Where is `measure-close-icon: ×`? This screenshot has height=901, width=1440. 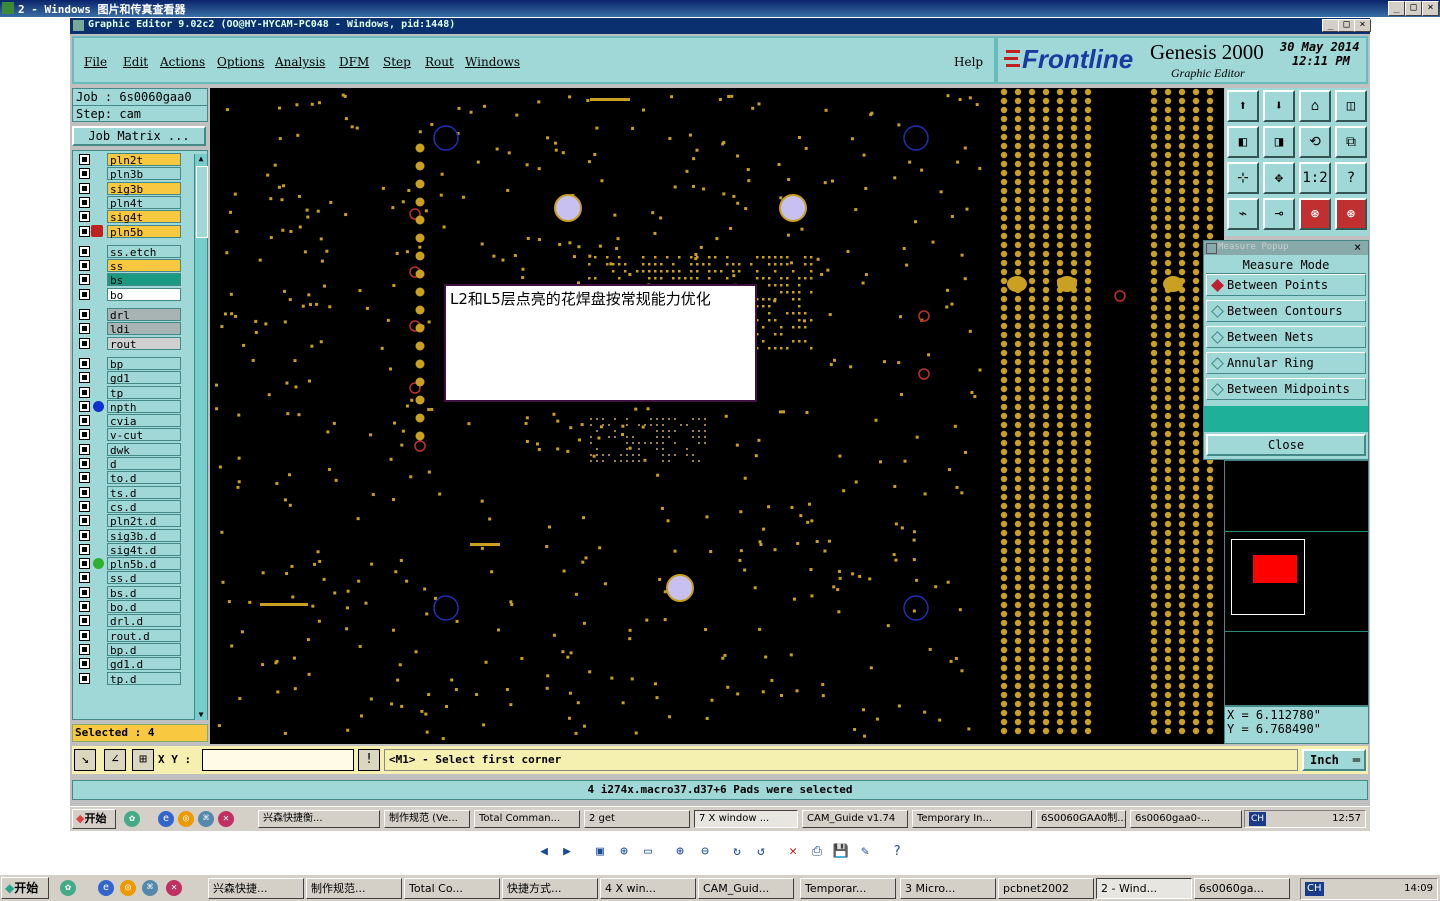 measure-close-icon: × is located at coordinates (1357, 247).